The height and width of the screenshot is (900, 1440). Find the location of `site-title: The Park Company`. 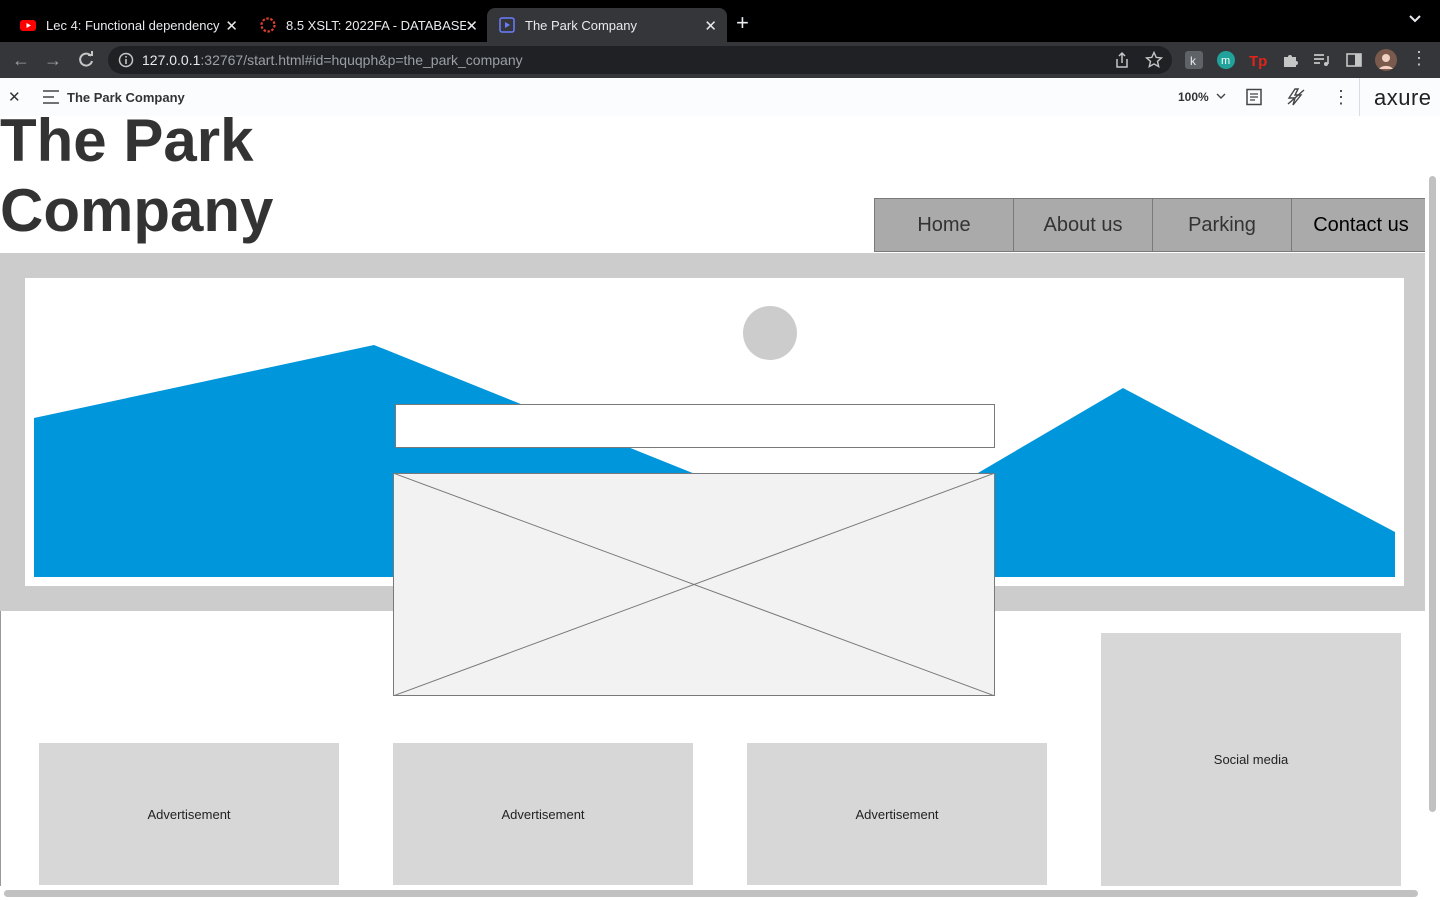

site-title: The Park Company is located at coordinates (137, 180).